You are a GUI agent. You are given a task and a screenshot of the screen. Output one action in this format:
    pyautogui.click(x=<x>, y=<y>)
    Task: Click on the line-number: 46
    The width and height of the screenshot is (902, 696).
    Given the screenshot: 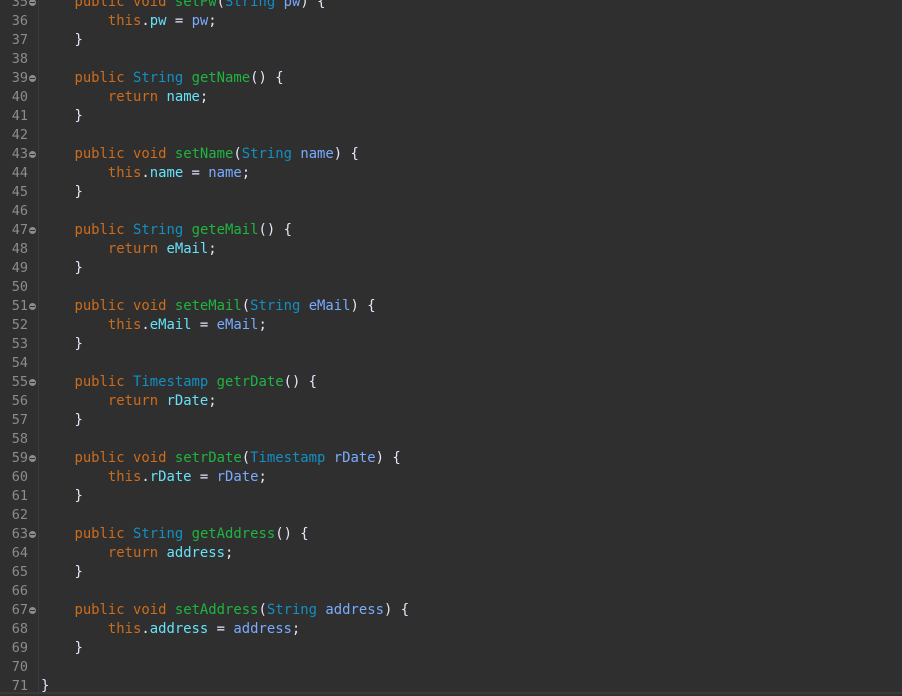 What is the action you would take?
    pyautogui.click(x=19, y=211)
    